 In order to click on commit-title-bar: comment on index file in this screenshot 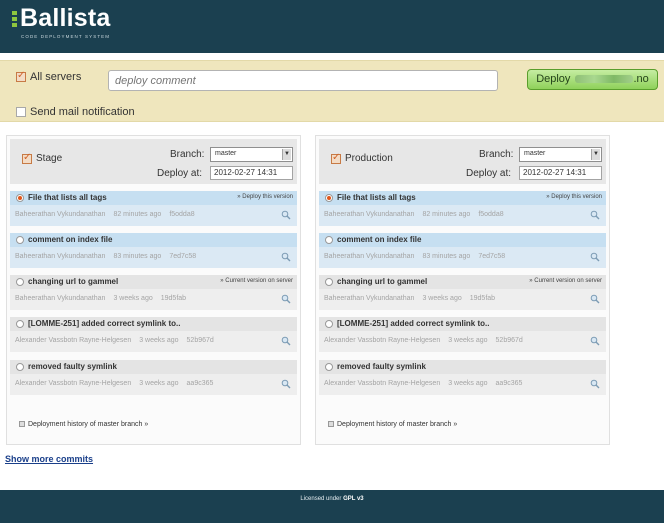, I will do `click(462, 240)`.